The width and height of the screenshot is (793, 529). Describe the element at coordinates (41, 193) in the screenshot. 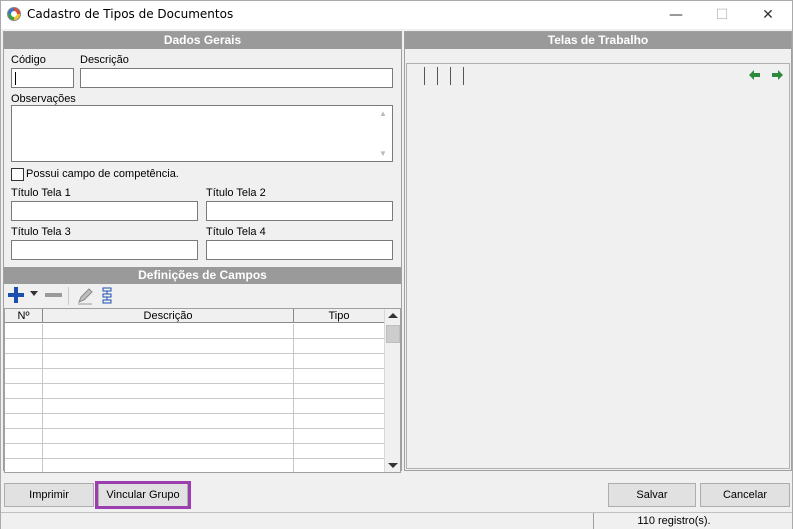

I see `titulo-tela1-label: Título Tela 1` at that location.